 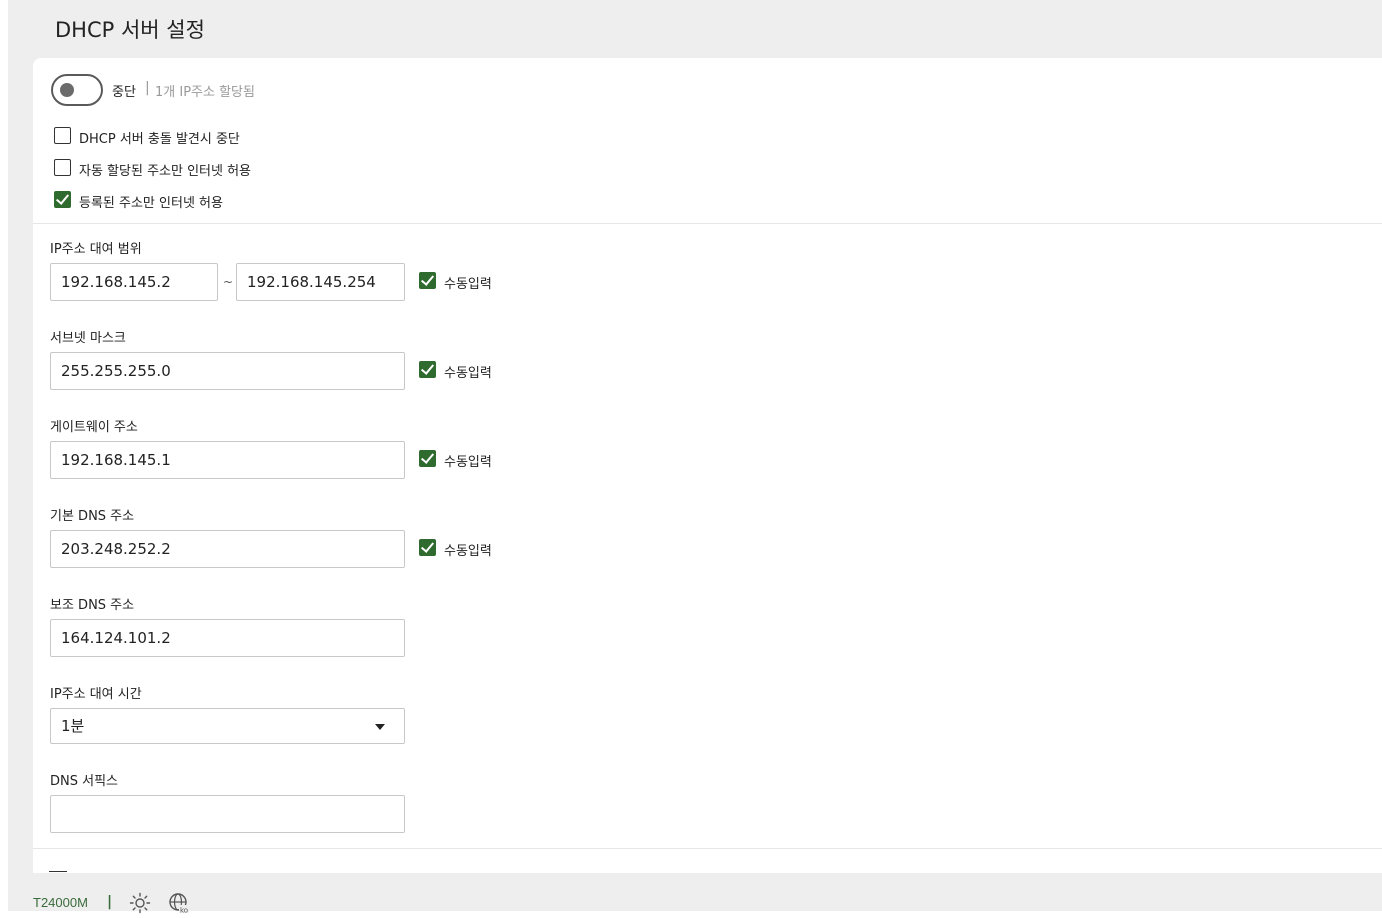 I want to click on section-divider, so click(x=707, y=223).